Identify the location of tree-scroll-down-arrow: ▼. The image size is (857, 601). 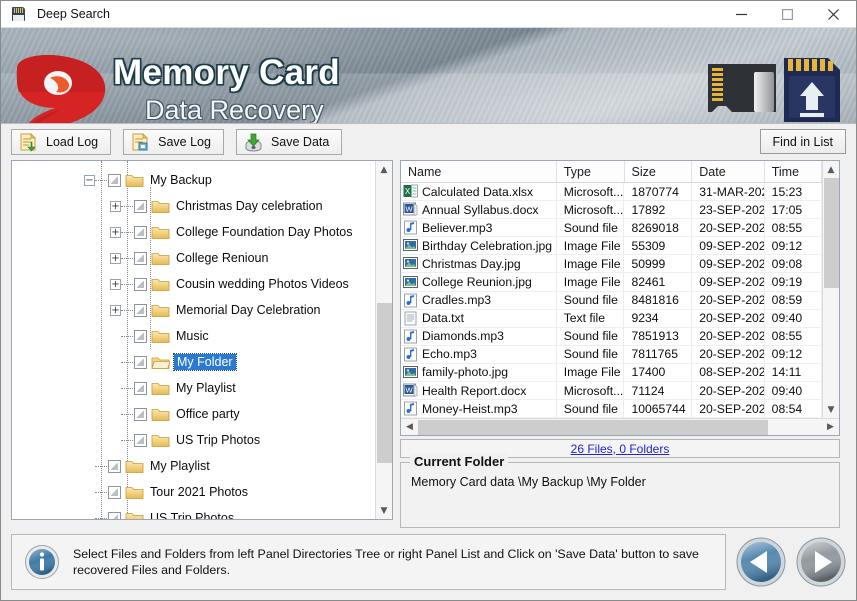
(384, 510).